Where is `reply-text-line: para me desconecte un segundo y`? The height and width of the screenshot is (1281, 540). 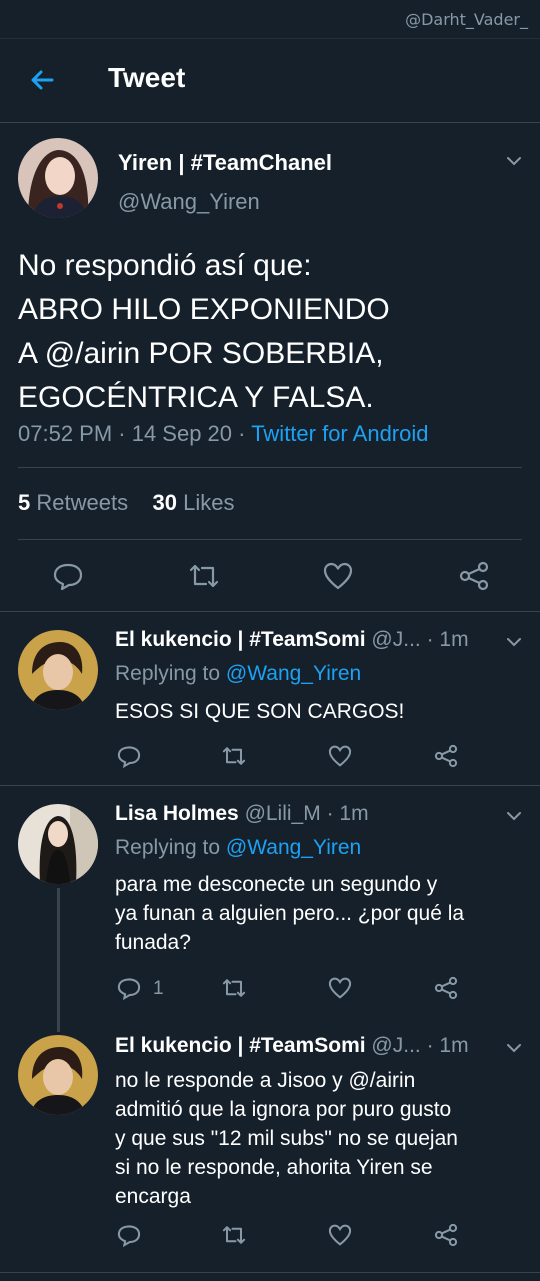
reply-text-line: para me desconecte un segundo y is located at coordinates (276, 884).